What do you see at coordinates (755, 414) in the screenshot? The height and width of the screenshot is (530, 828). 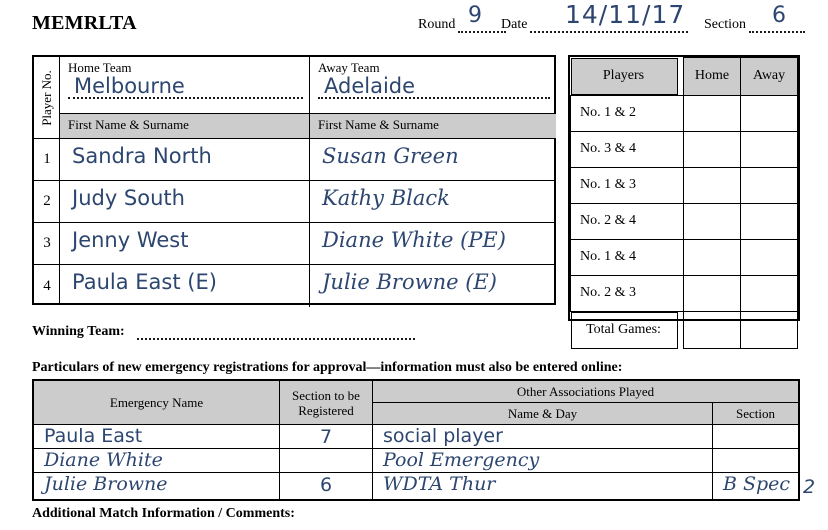 I see `section-column-header: Section` at bounding box center [755, 414].